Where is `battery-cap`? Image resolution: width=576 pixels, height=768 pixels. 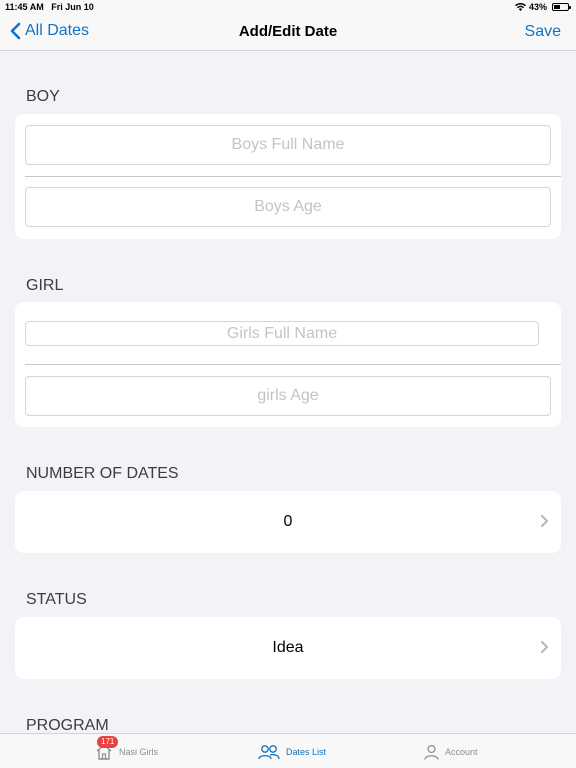
battery-cap is located at coordinates (570, 7).